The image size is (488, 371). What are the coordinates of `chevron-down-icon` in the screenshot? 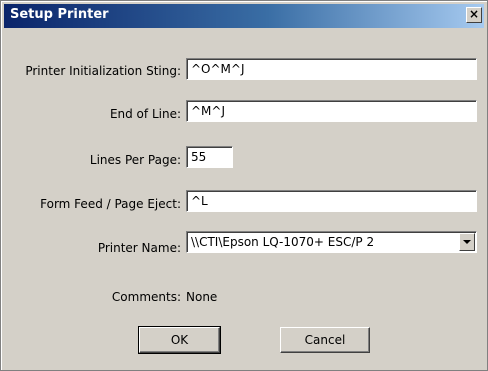 It's located at (467, 242).